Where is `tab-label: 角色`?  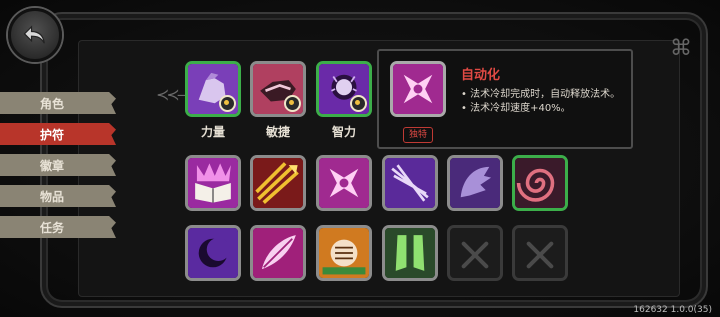 tab-label: 角色 is located at coordinates (51, 103).